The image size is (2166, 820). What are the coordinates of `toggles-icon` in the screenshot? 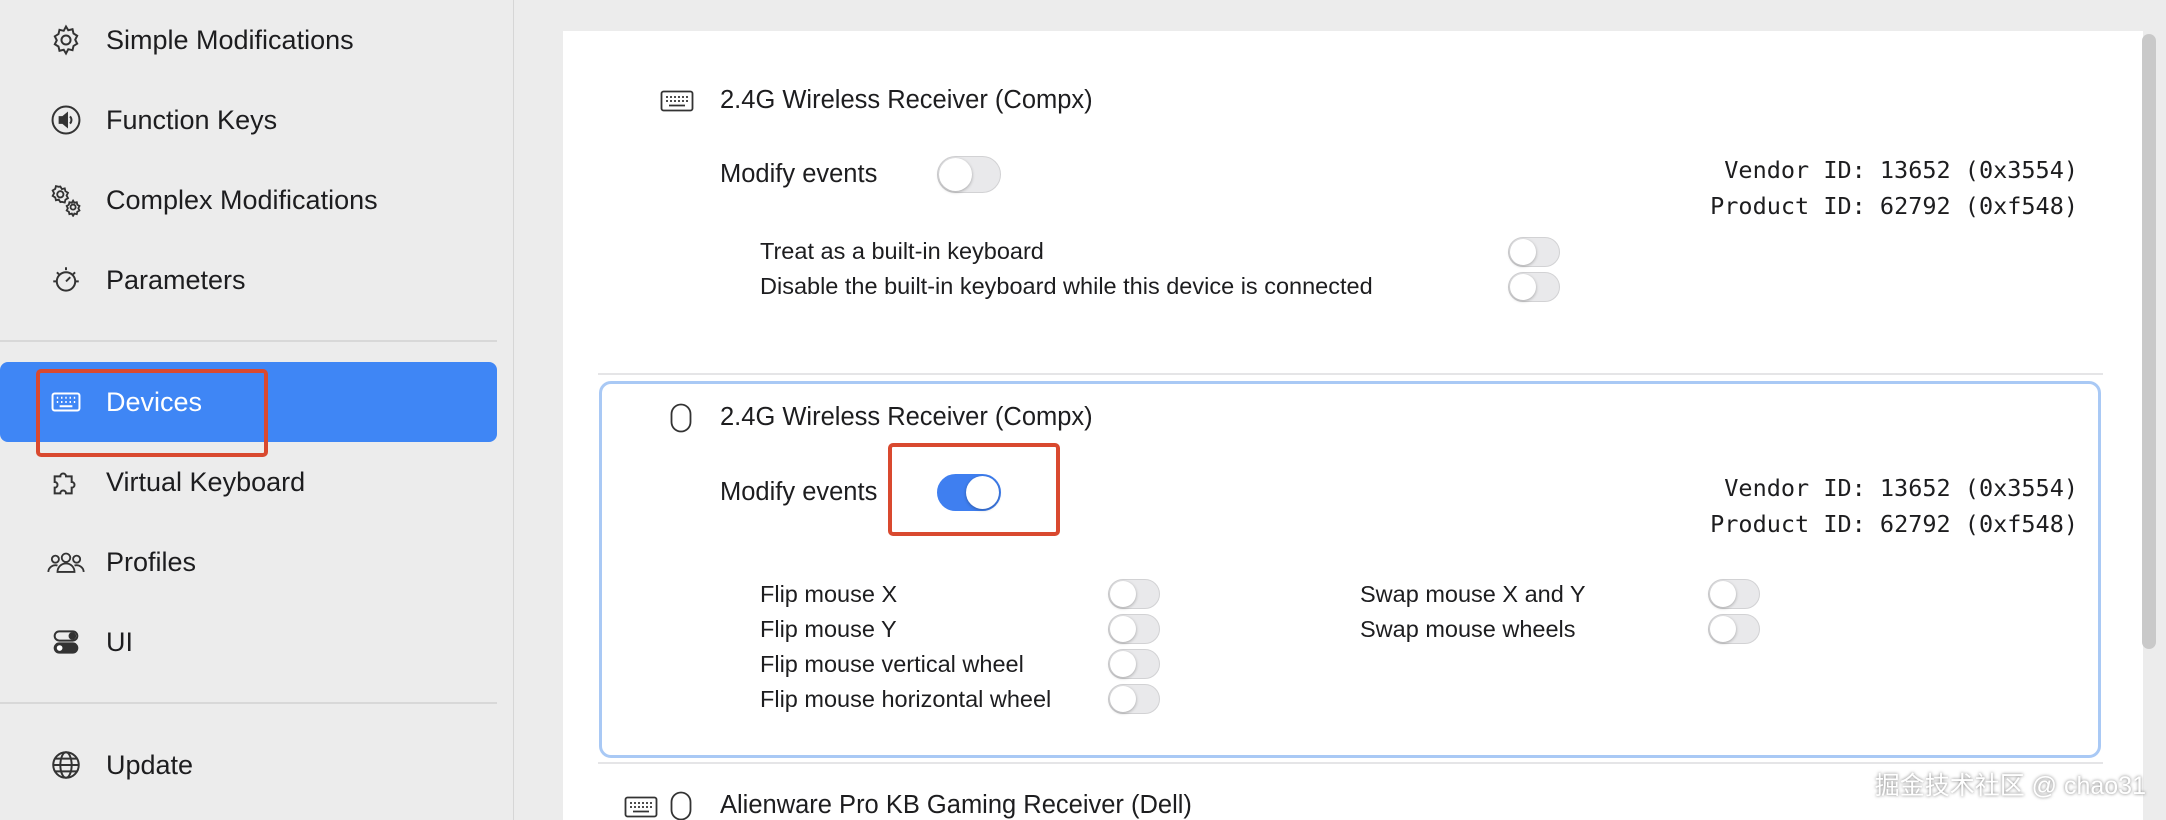 It's located at (66, 642).